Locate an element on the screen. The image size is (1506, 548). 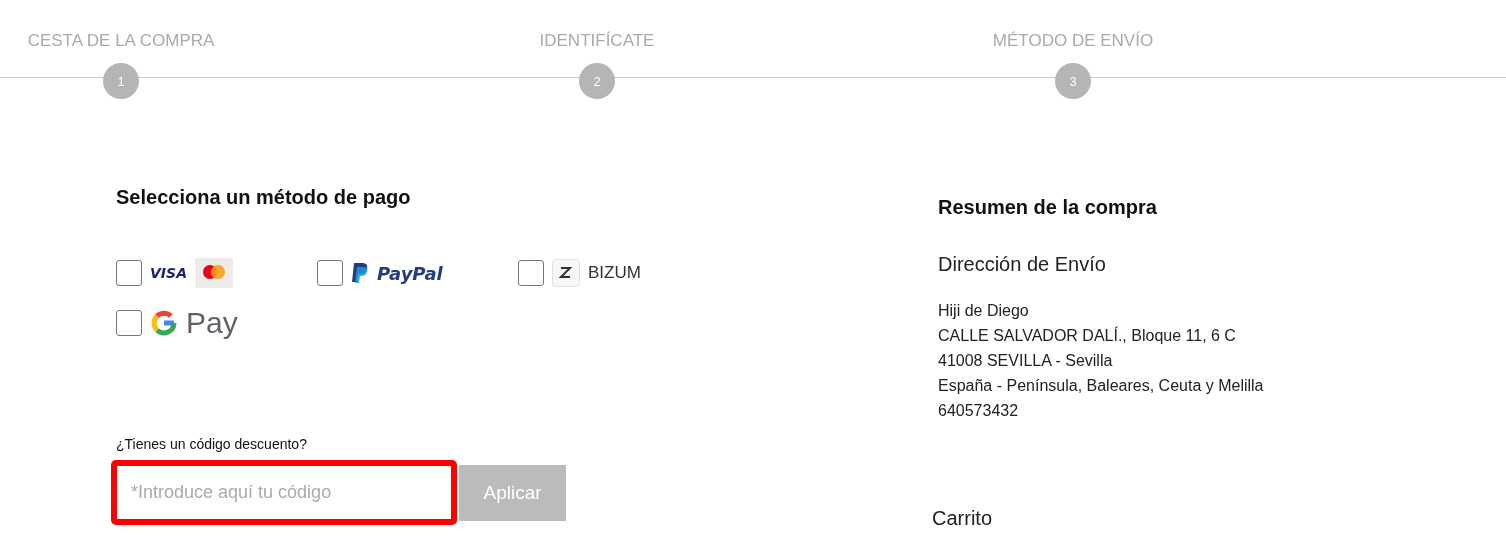
cart-title: Carrito is located at coordinates (962, 518).